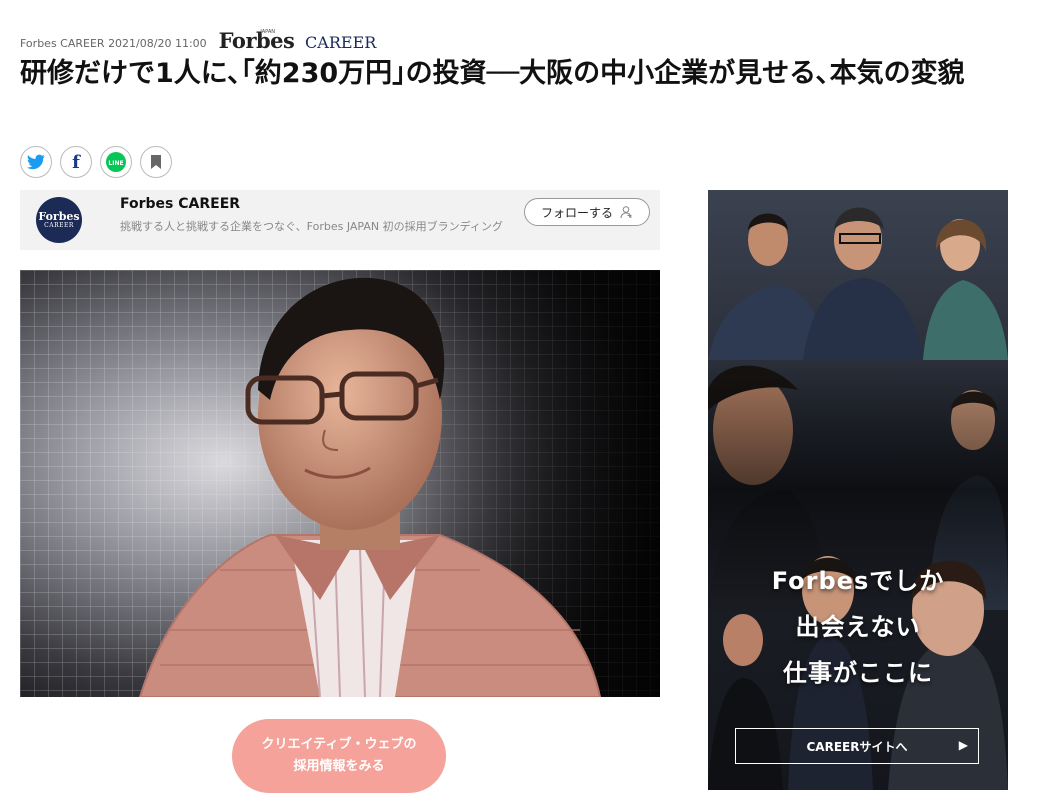 The image size is (1060, 804). Describe the element at coordinates (858, 673) in the screenshot. I see `ad-headline-line3: 仕事がここに` at that location.